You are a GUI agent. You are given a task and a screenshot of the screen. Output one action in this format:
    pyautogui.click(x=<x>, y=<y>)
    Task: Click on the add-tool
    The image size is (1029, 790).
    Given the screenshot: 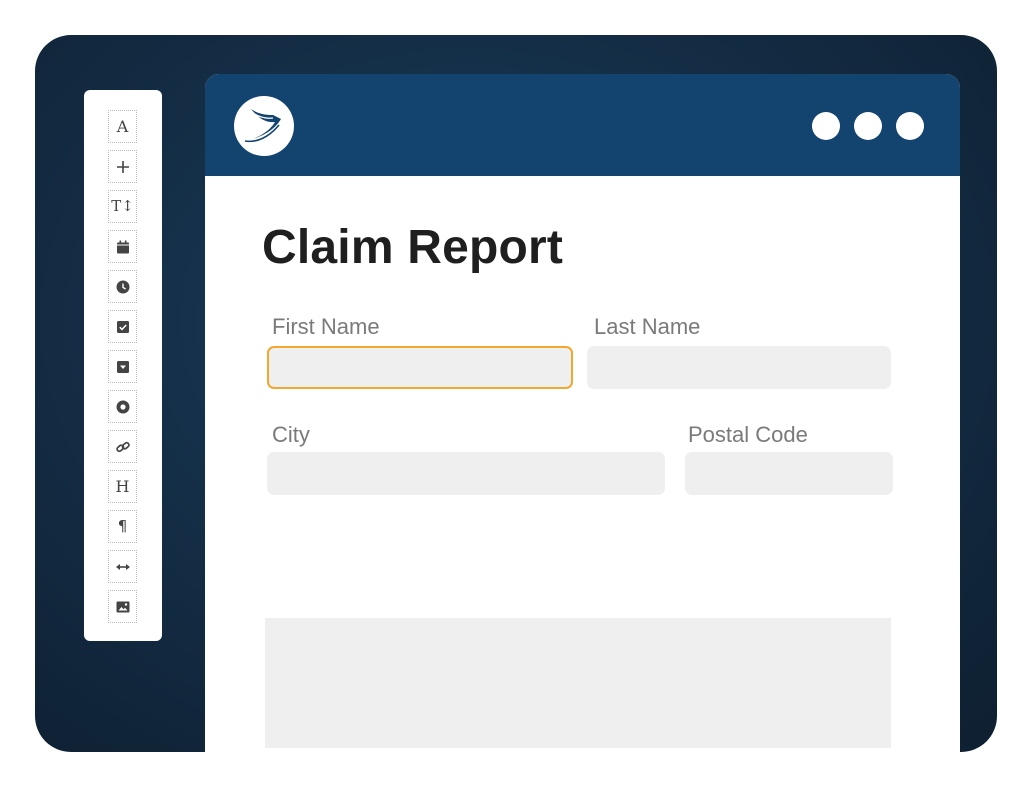 What is the action you would take?
    pyautogui.click(x=122, y=166)
    